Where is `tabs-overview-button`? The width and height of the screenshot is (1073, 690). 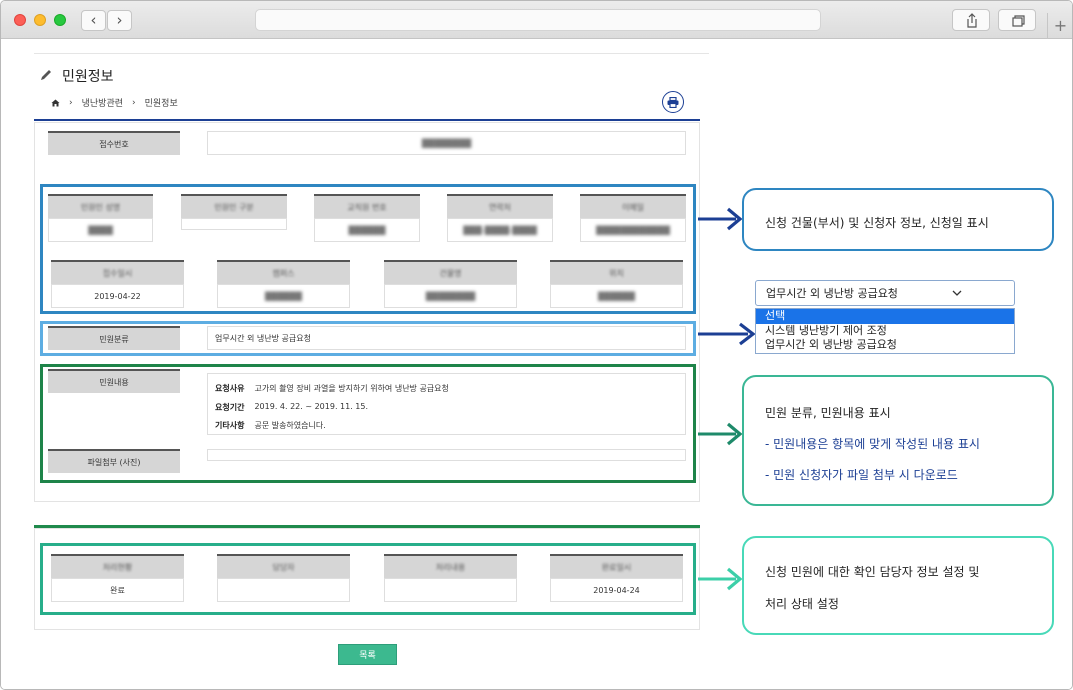 tabs-overview-button is located at coordinates (1017, 20).